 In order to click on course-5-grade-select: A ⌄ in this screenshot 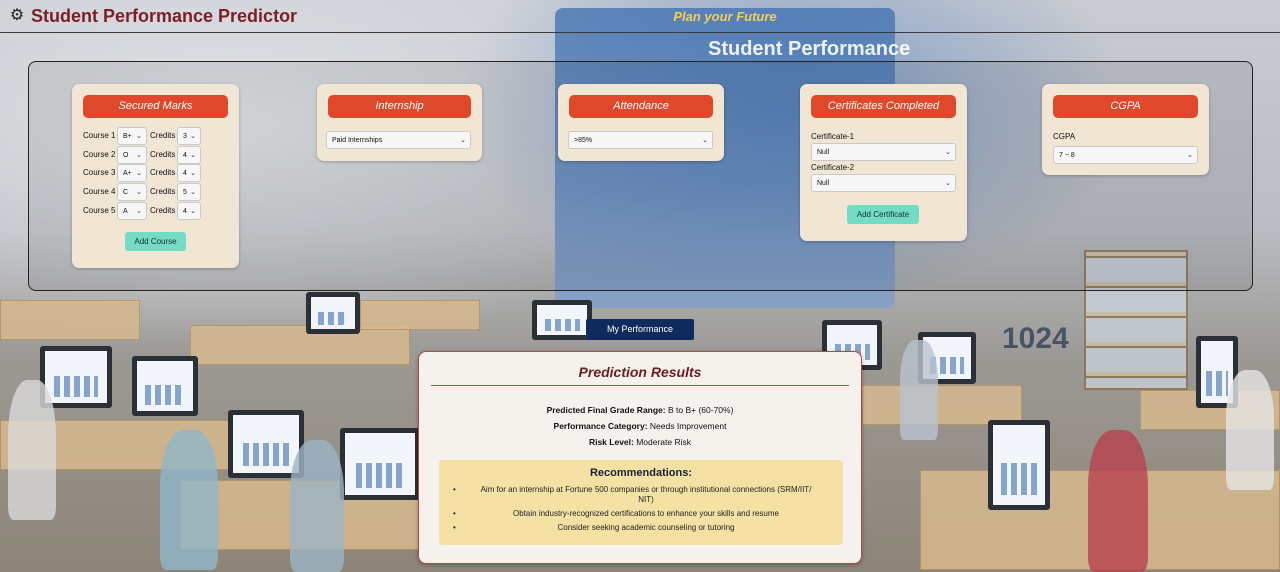, I will do `click(132, 211)`.